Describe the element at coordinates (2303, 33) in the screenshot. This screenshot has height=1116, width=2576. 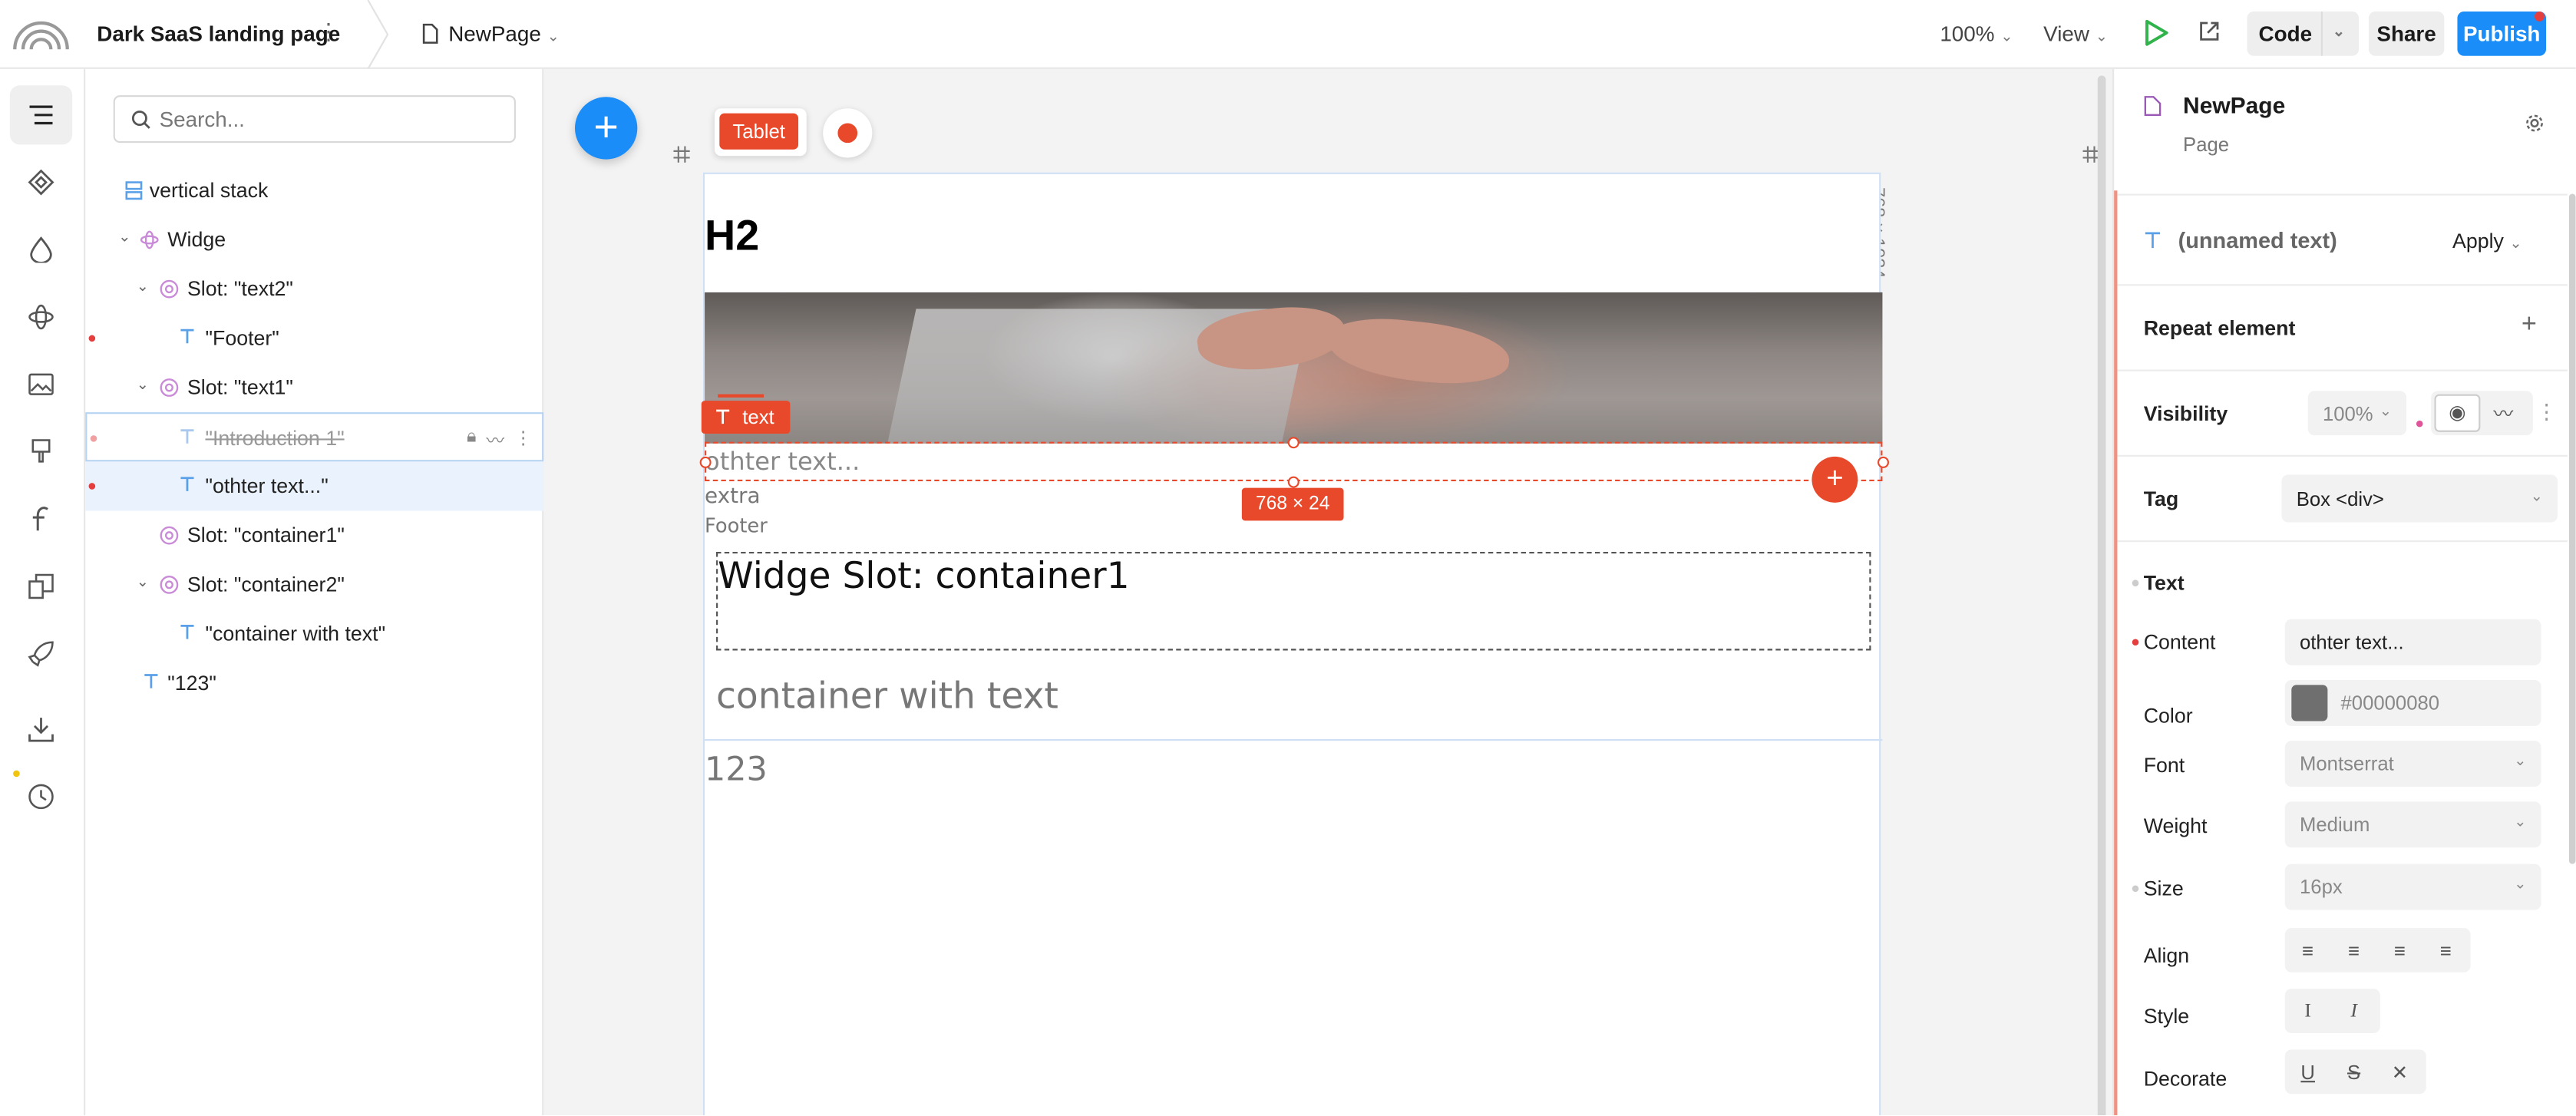
I see `code-button: Code ⌄` at that location.